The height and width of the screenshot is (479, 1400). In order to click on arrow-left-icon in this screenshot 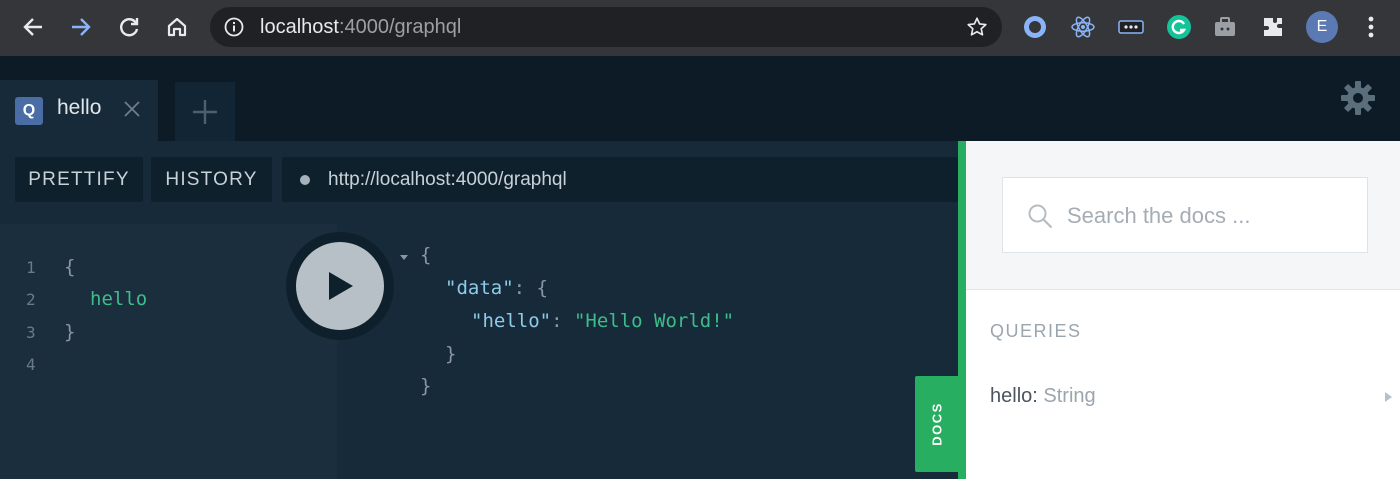, I will do `click(32, 27)`.